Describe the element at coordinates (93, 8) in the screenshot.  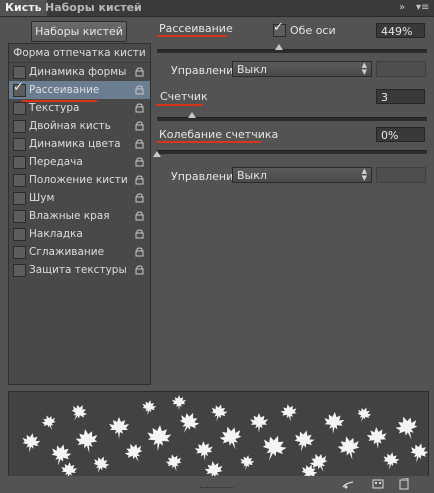
I see `tab-brush-presets: Наборы кистей` at that location.